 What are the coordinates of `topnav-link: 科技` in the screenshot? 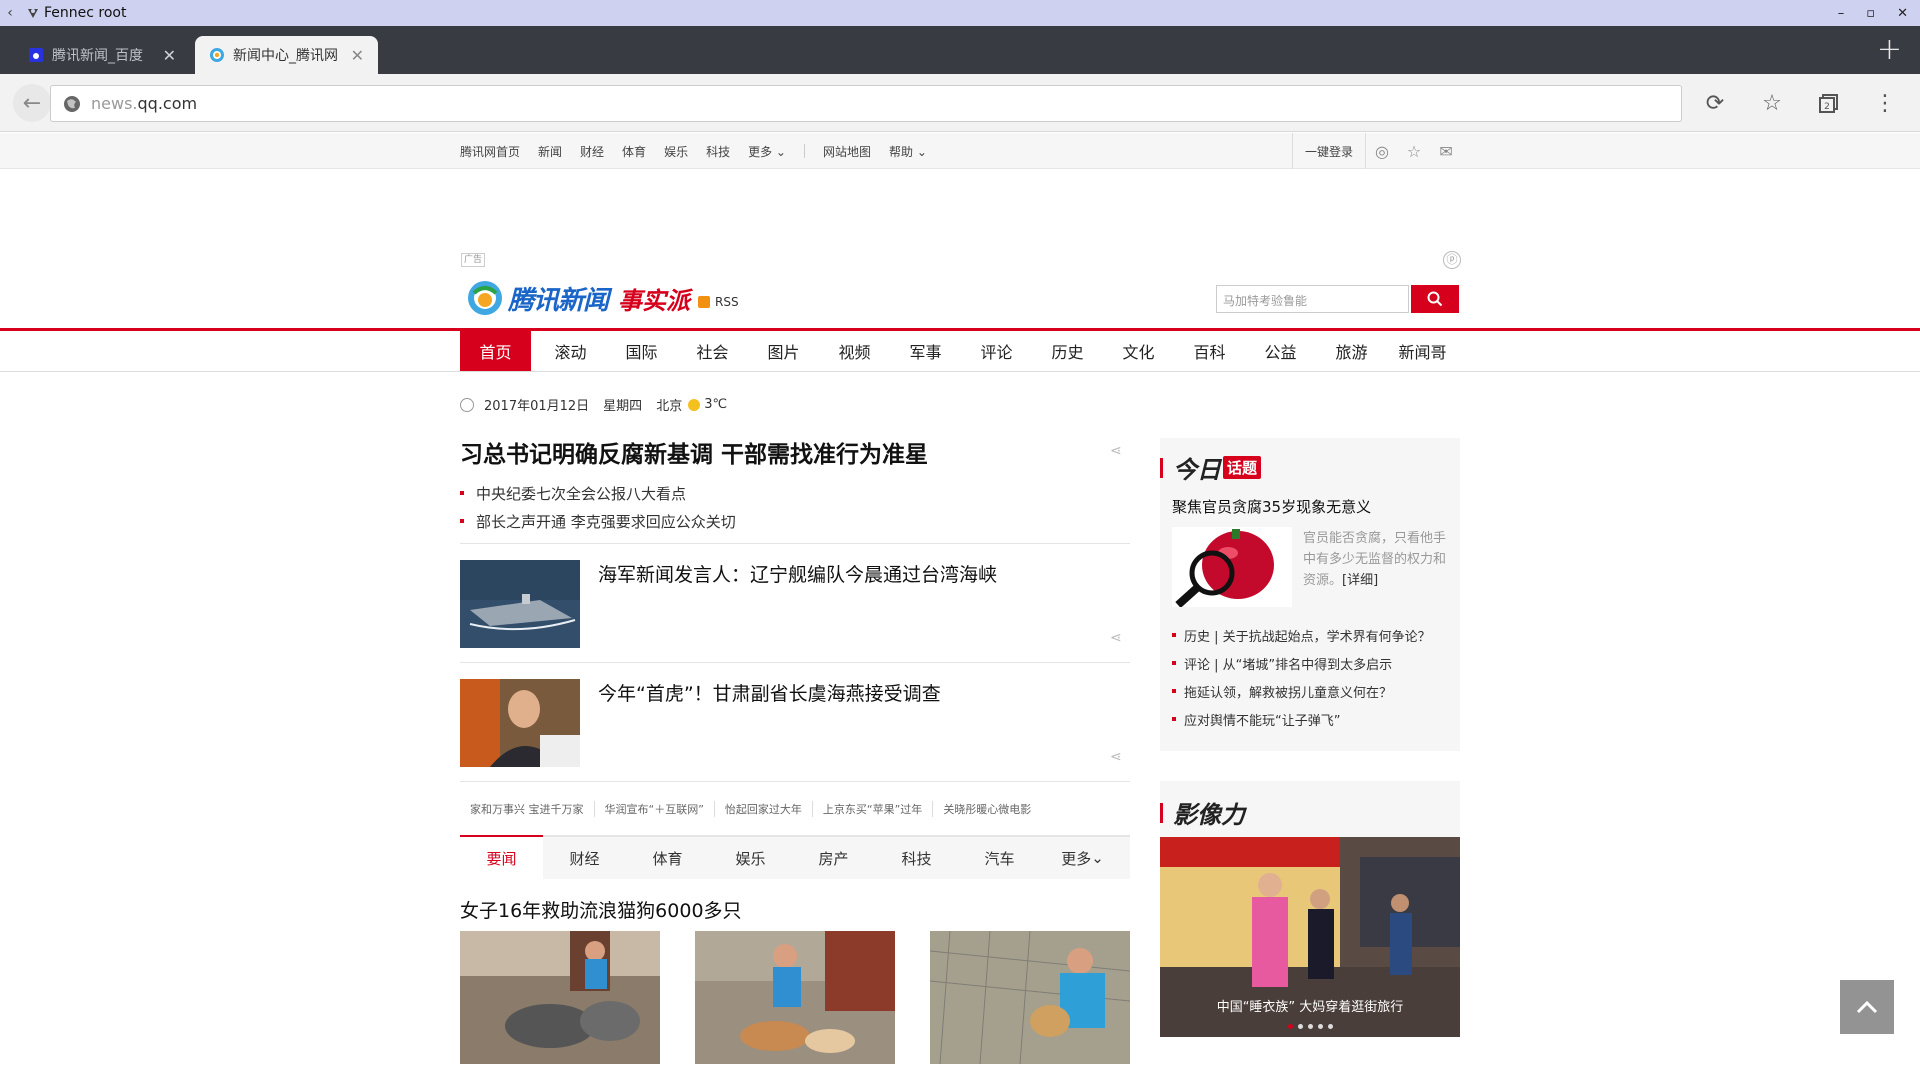 It's located at (718, 151).